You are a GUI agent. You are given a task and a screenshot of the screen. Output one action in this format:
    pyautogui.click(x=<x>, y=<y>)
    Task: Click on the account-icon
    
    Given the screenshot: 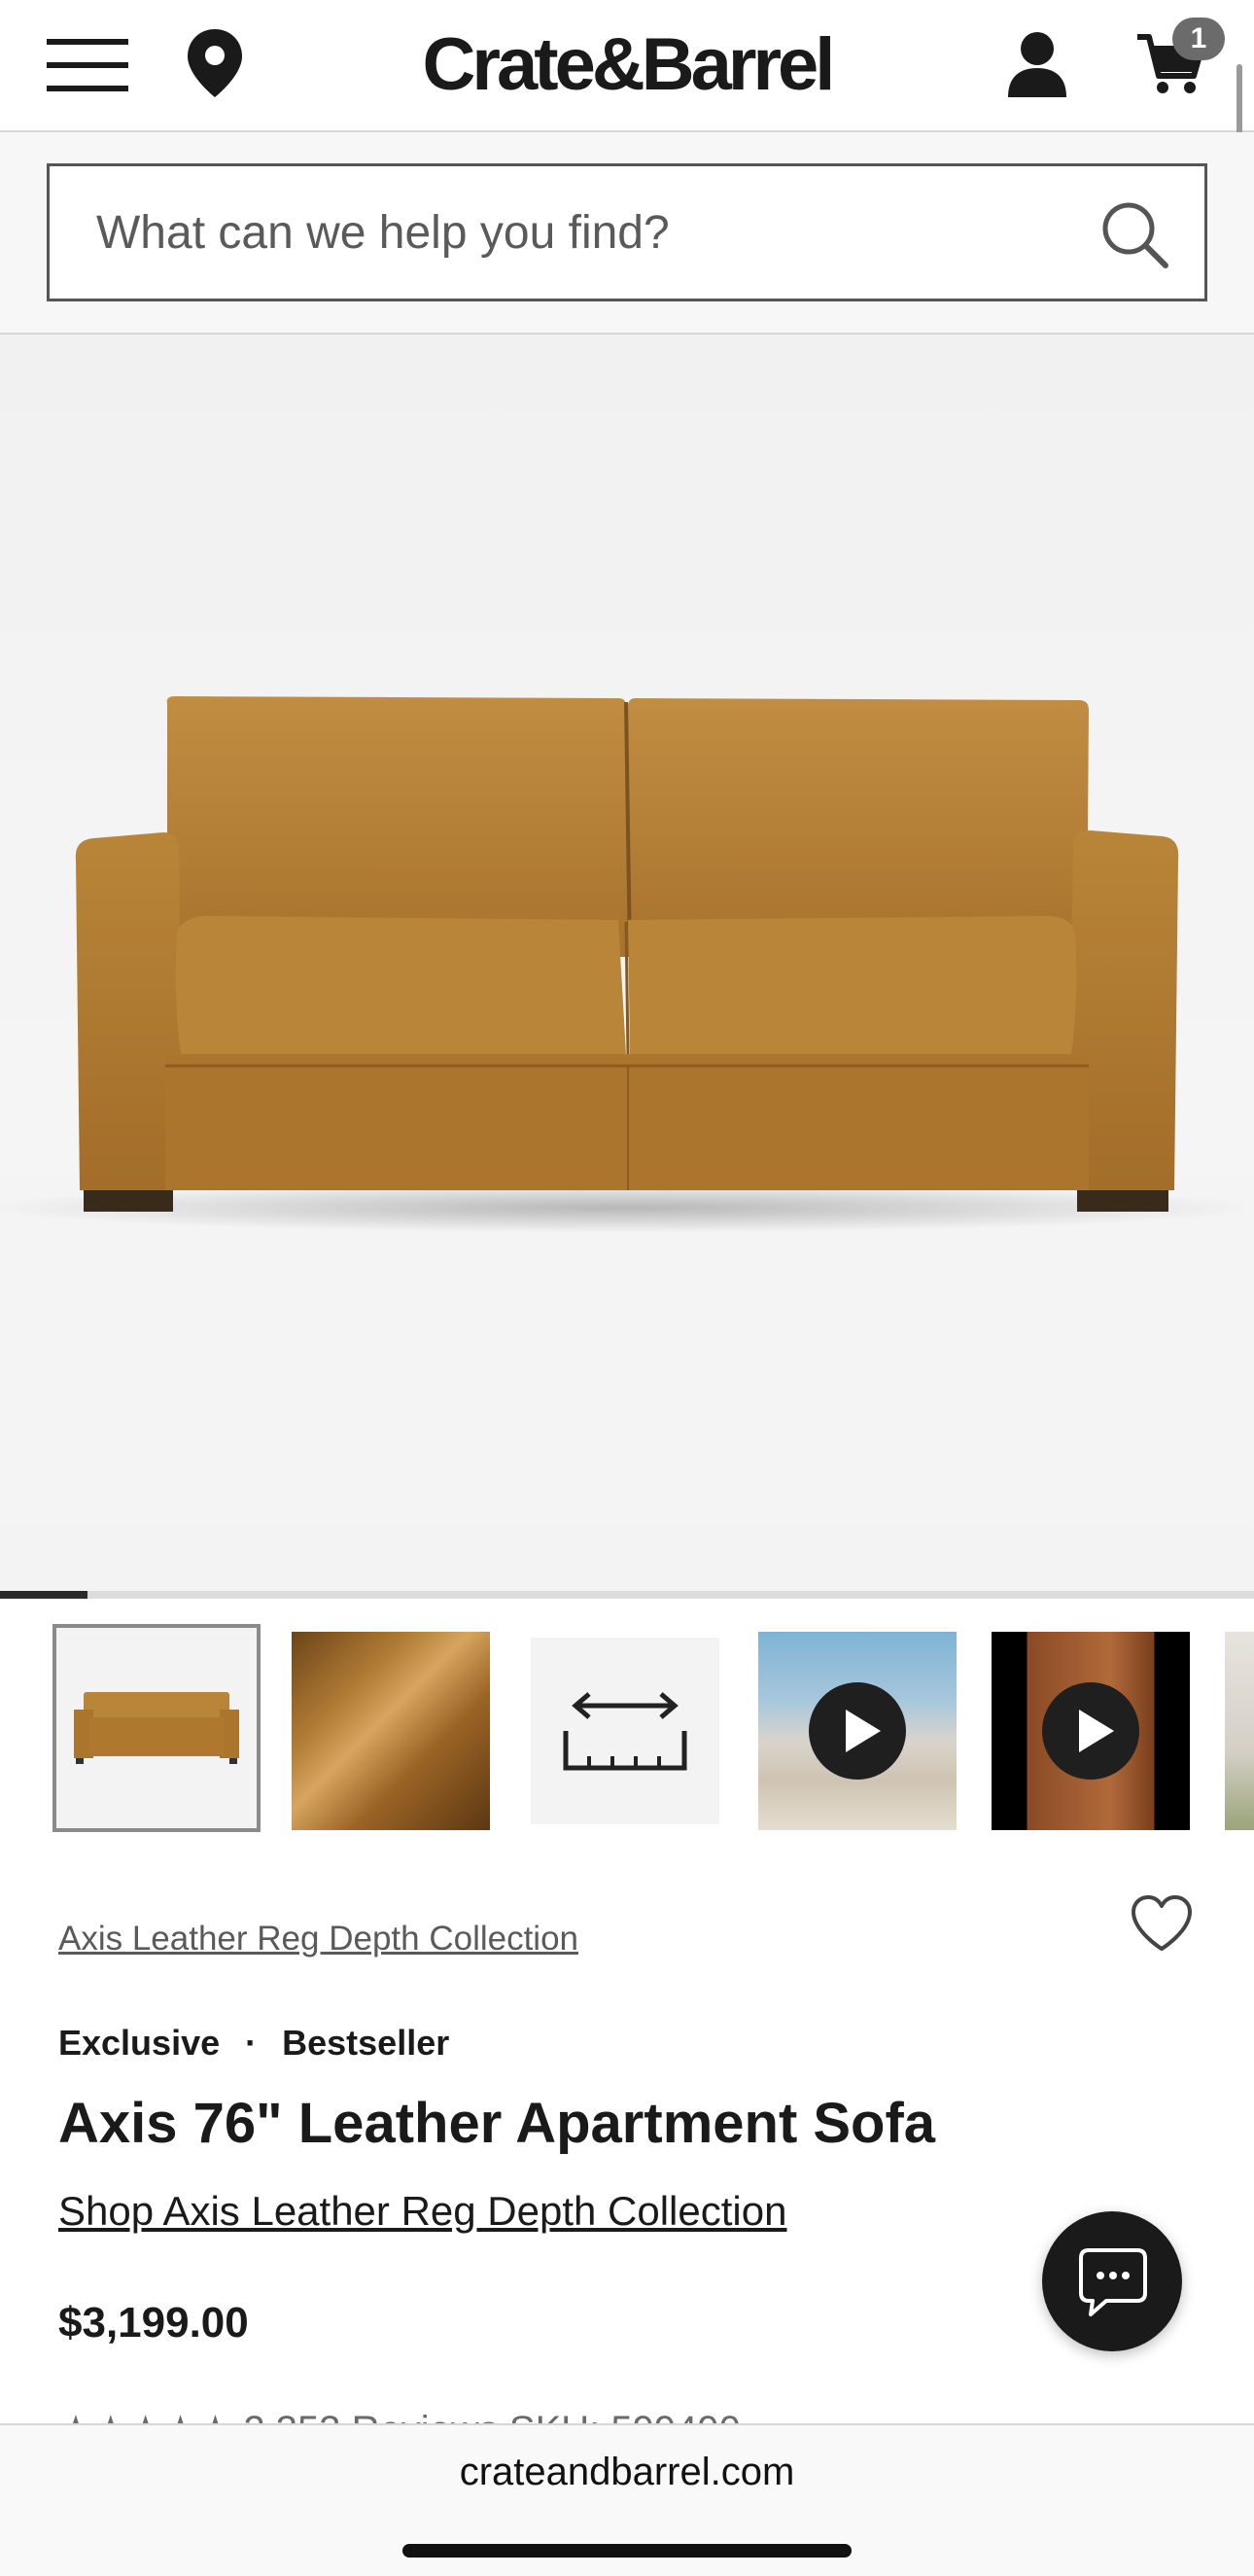 What is the action you would take?
    pyautogui.click(x=1037, y=64)
    